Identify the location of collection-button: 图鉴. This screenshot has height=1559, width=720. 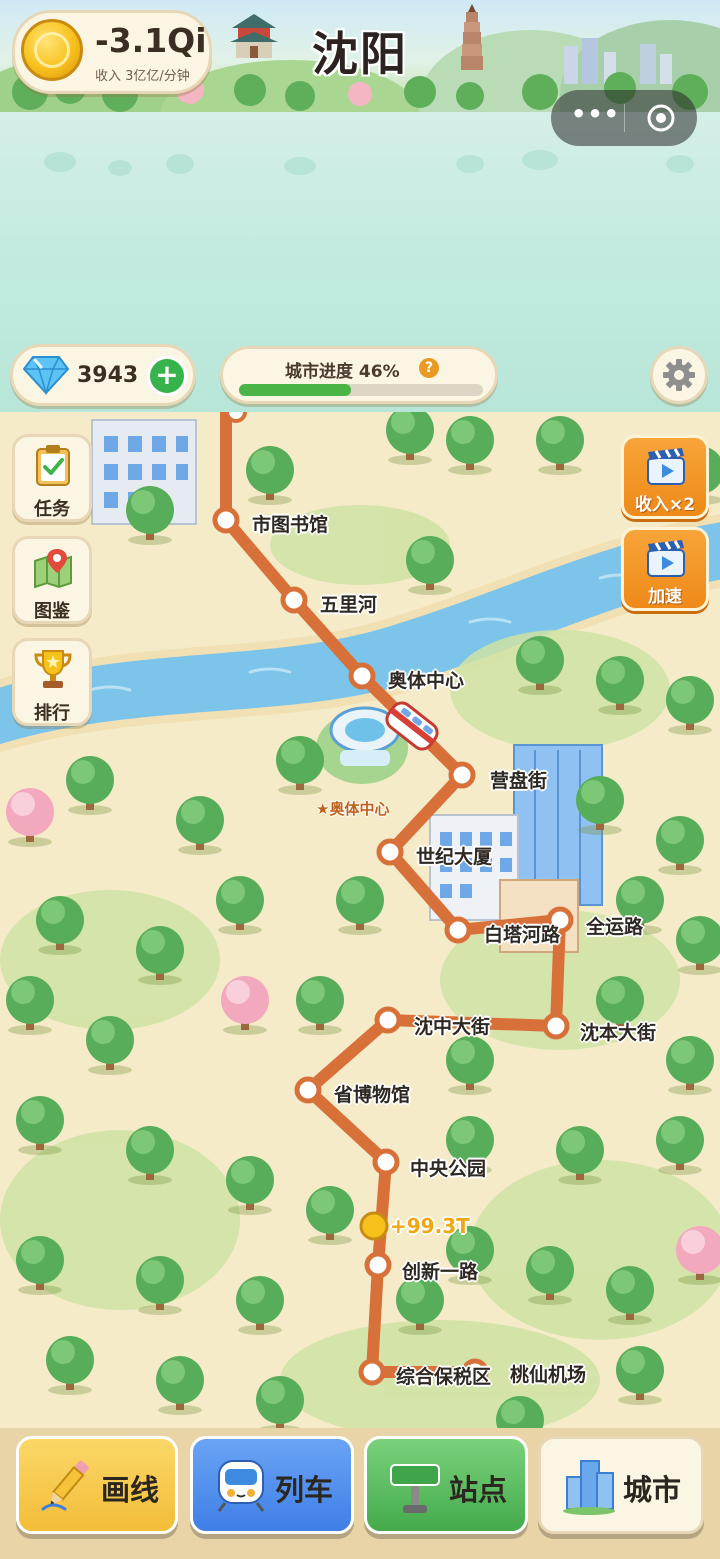
(52, 580).